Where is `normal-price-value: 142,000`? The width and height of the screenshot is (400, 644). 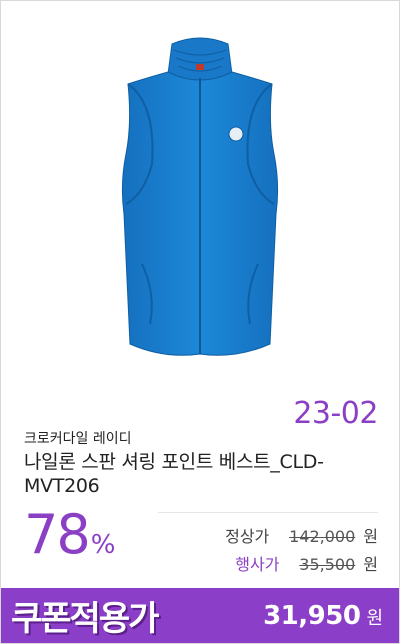
normal-price-value: 142,000 is located at coordinates (322, 536).